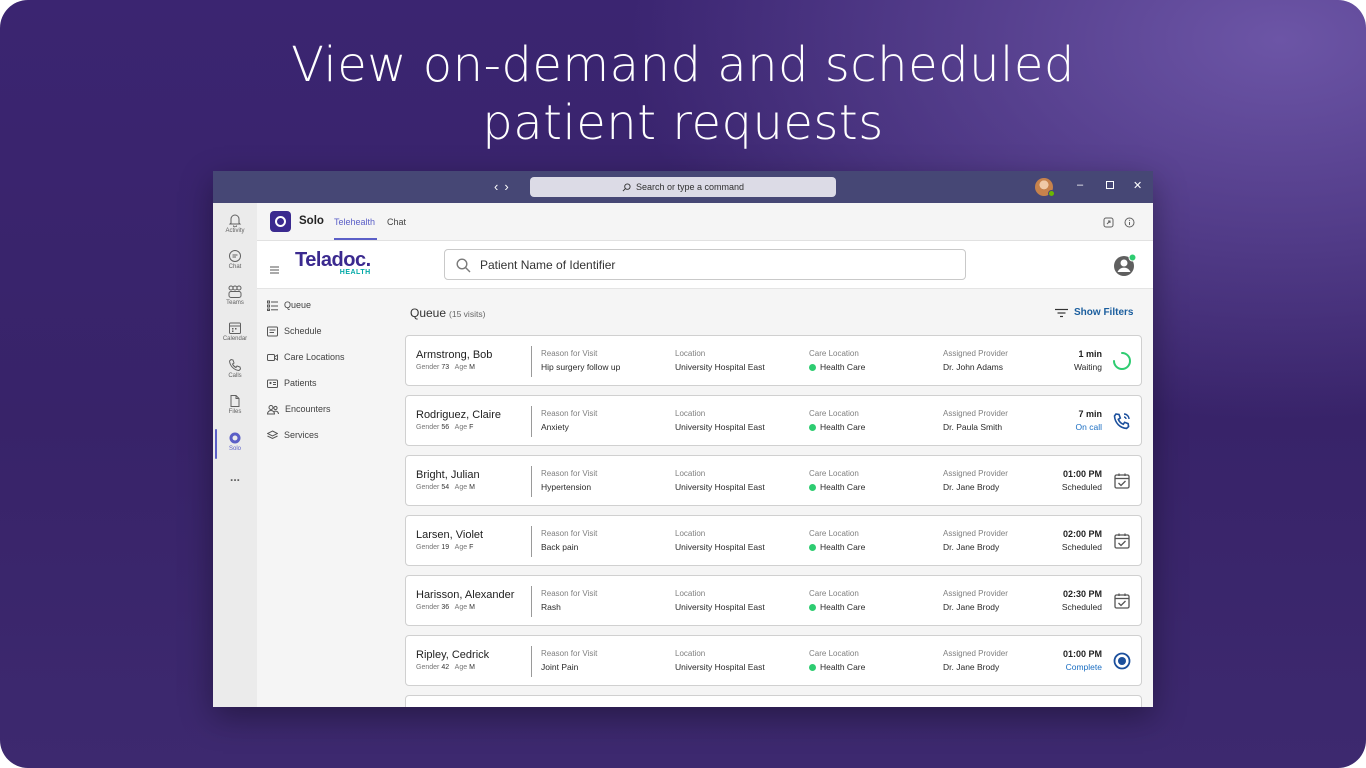  What do you see at coordinates (499, 186) in the screenshot?
I see `back-arrow-icon: ‹` at bounding box center [499, 186].